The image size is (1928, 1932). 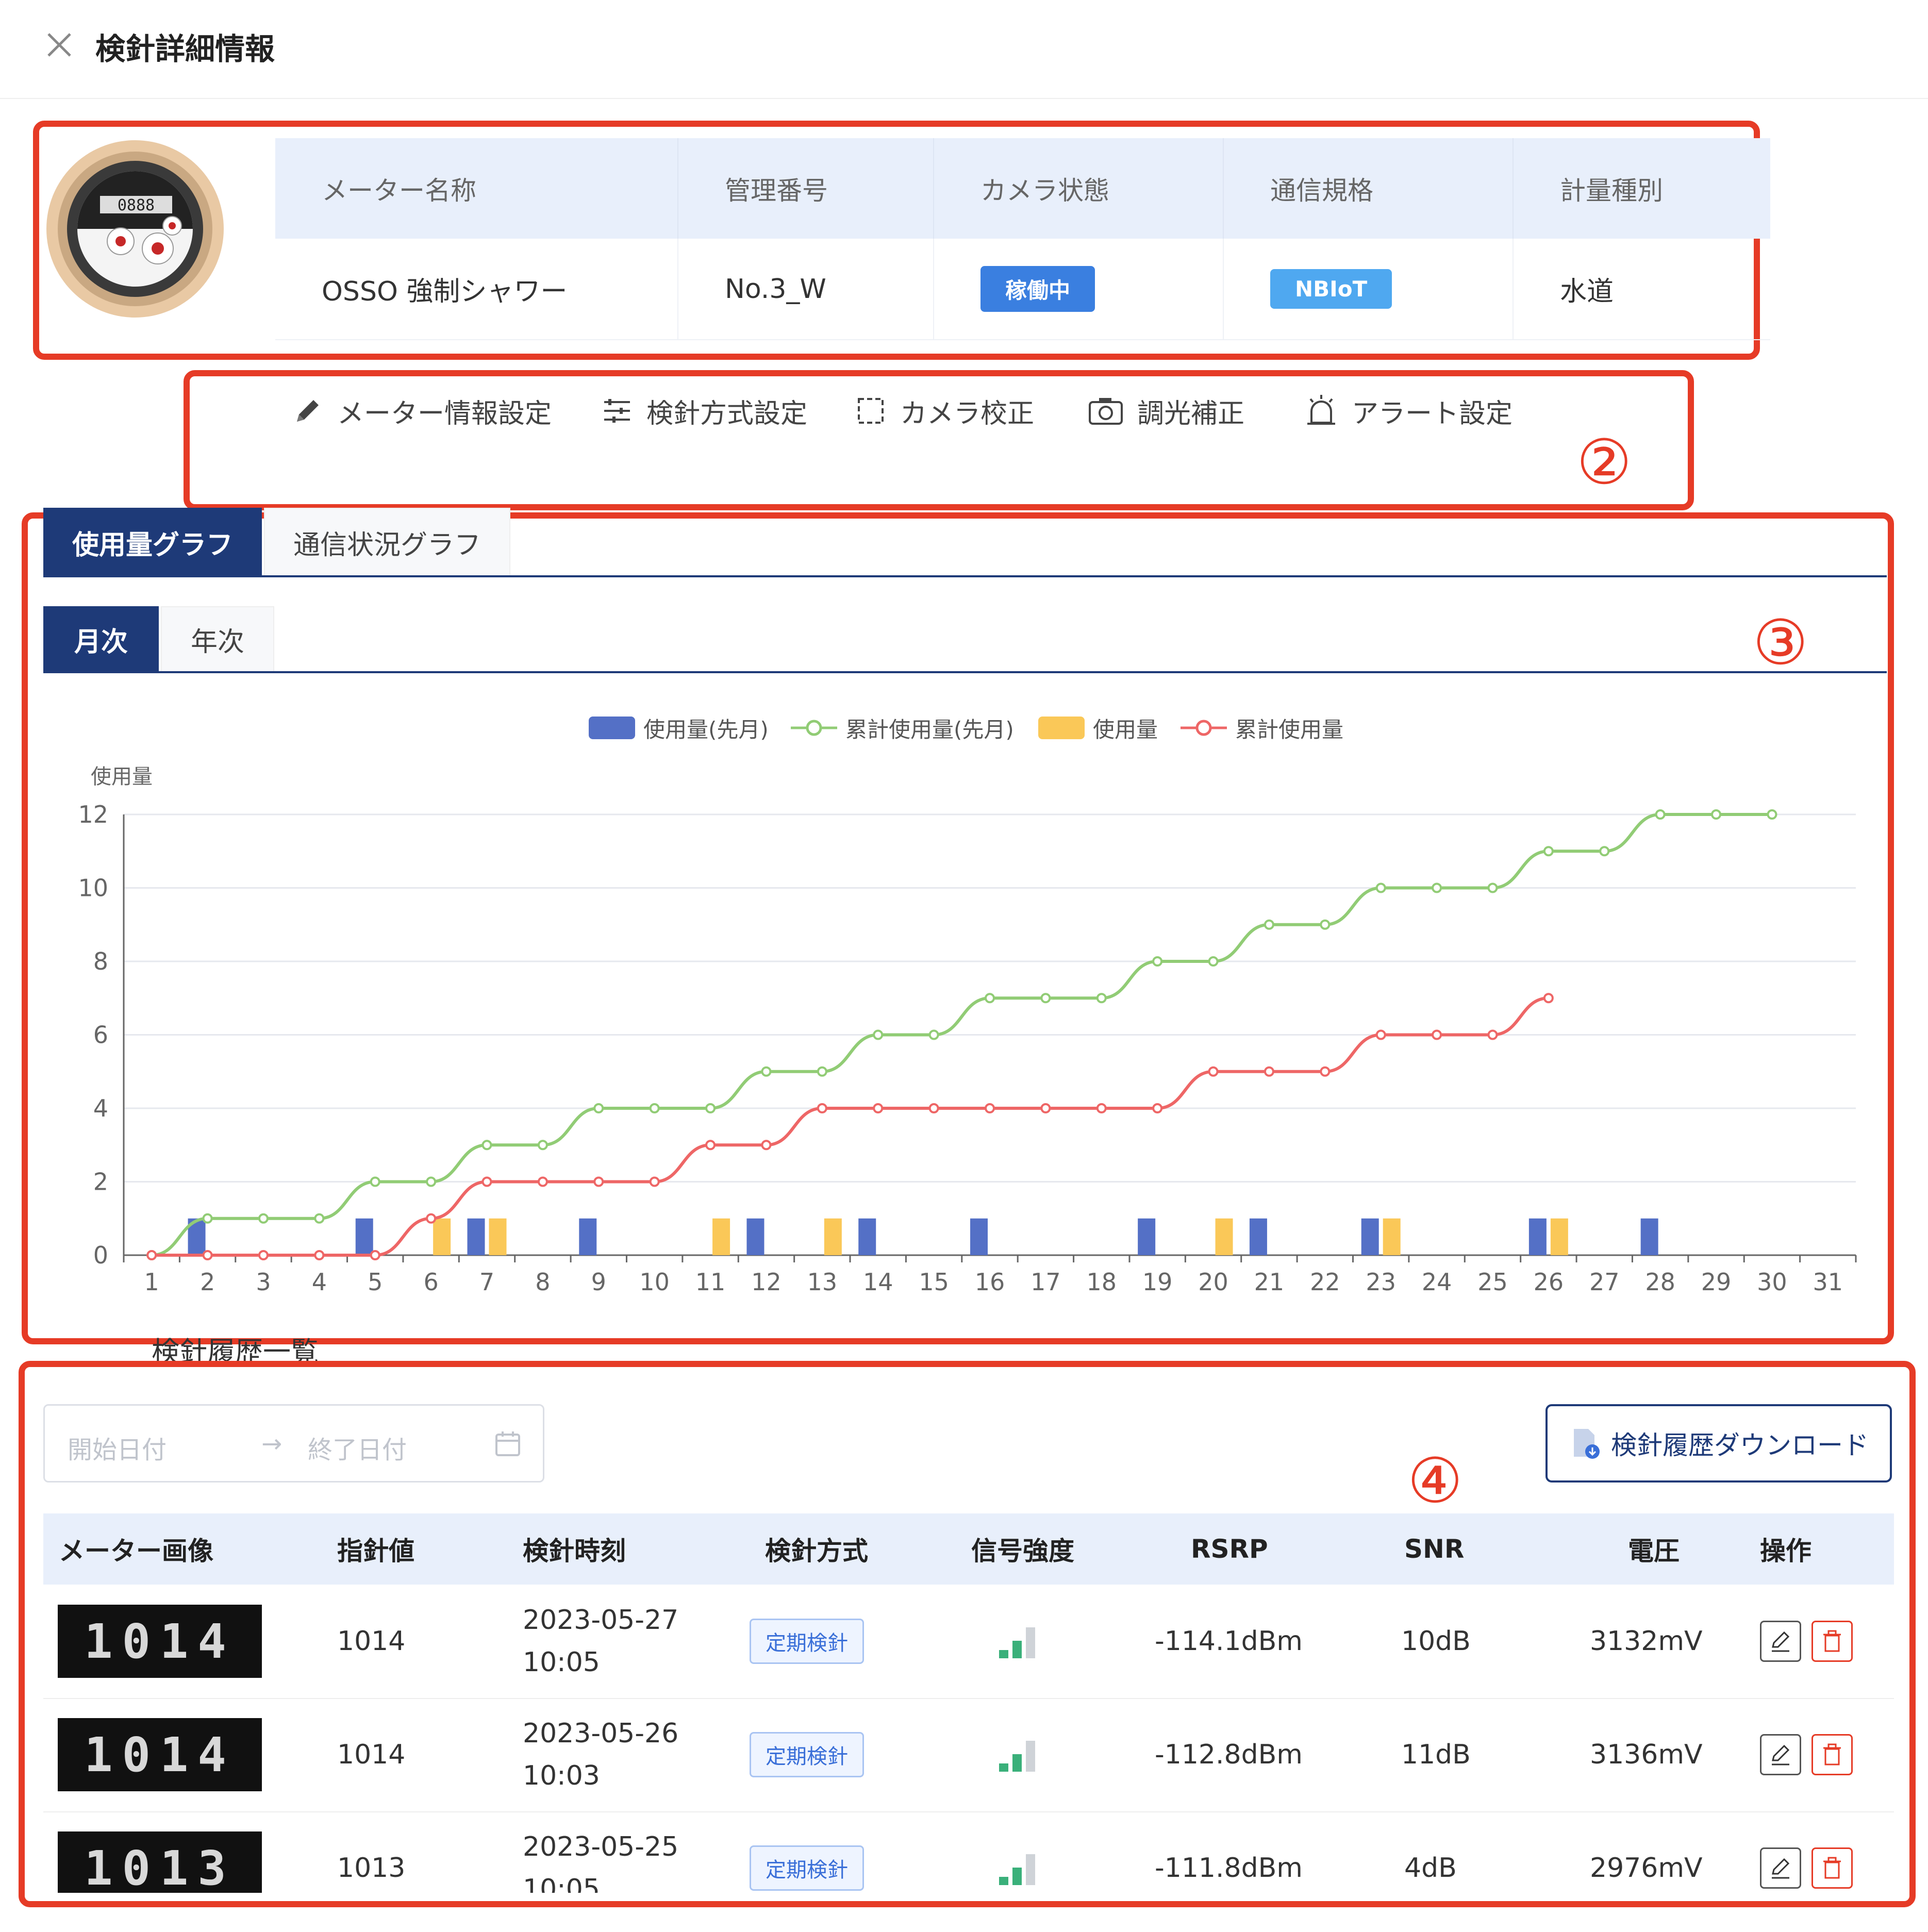 What do you see at coordinates (612, 728) in the screenshot?
I see `legend-swatch-bar-blue` at bounding box center [612, 728].